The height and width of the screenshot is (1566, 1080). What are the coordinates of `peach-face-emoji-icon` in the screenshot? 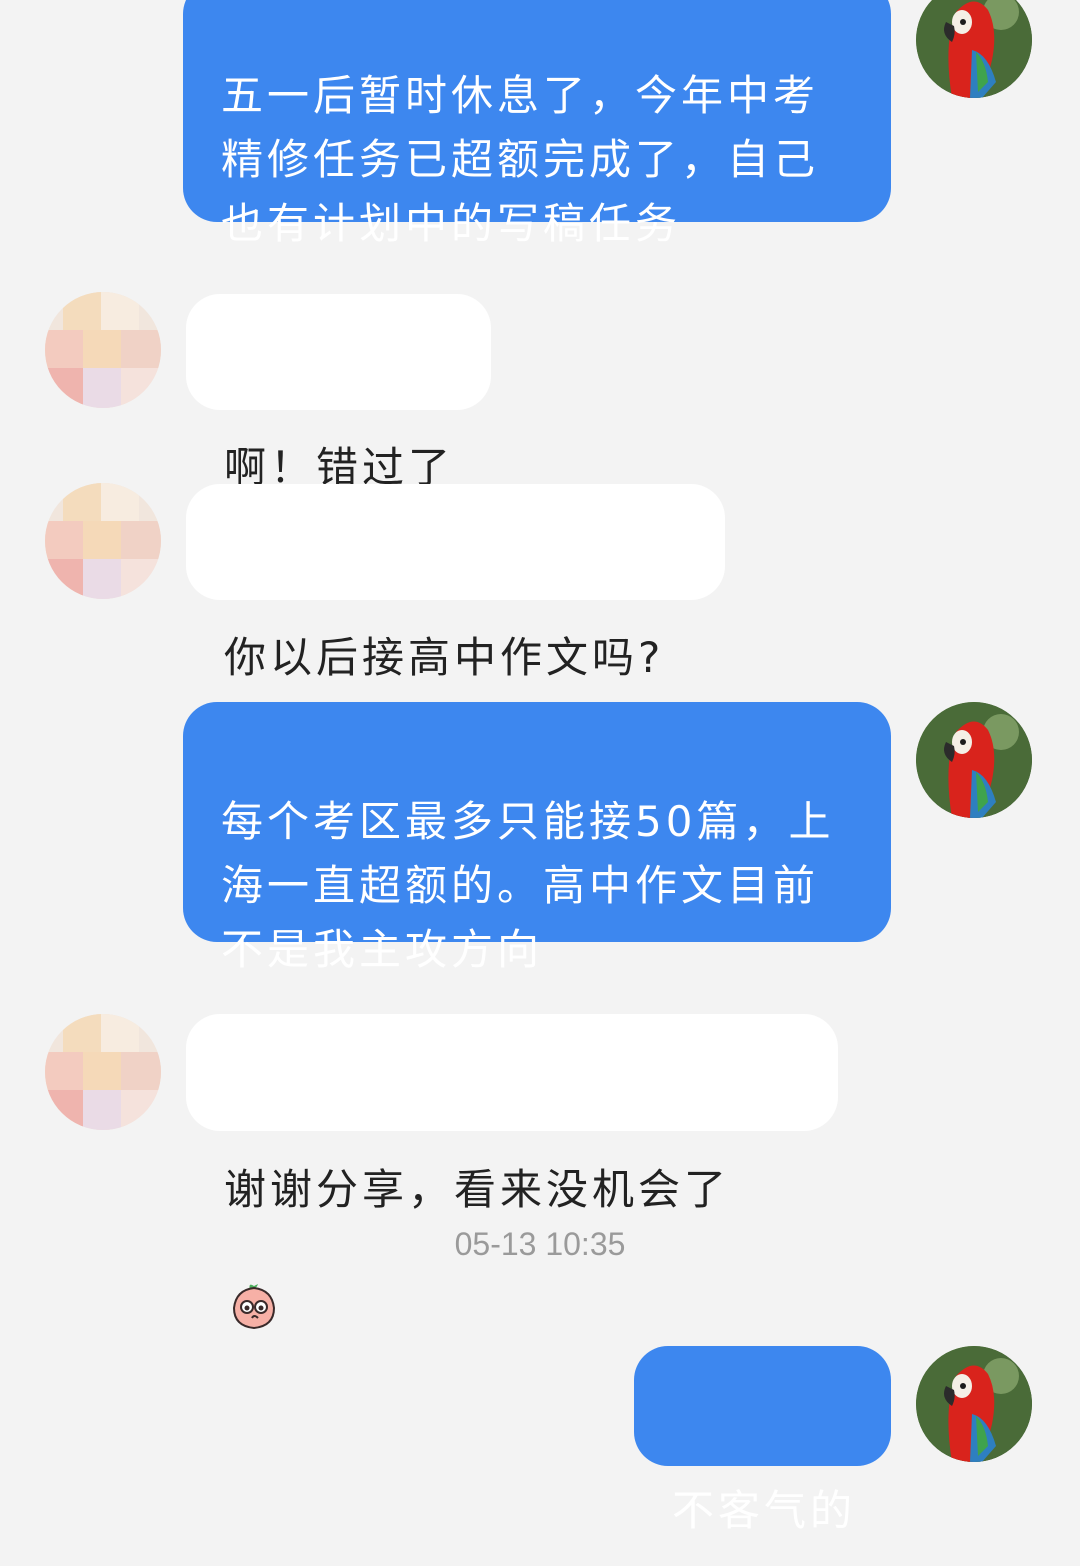 It's located at (254, 1306).